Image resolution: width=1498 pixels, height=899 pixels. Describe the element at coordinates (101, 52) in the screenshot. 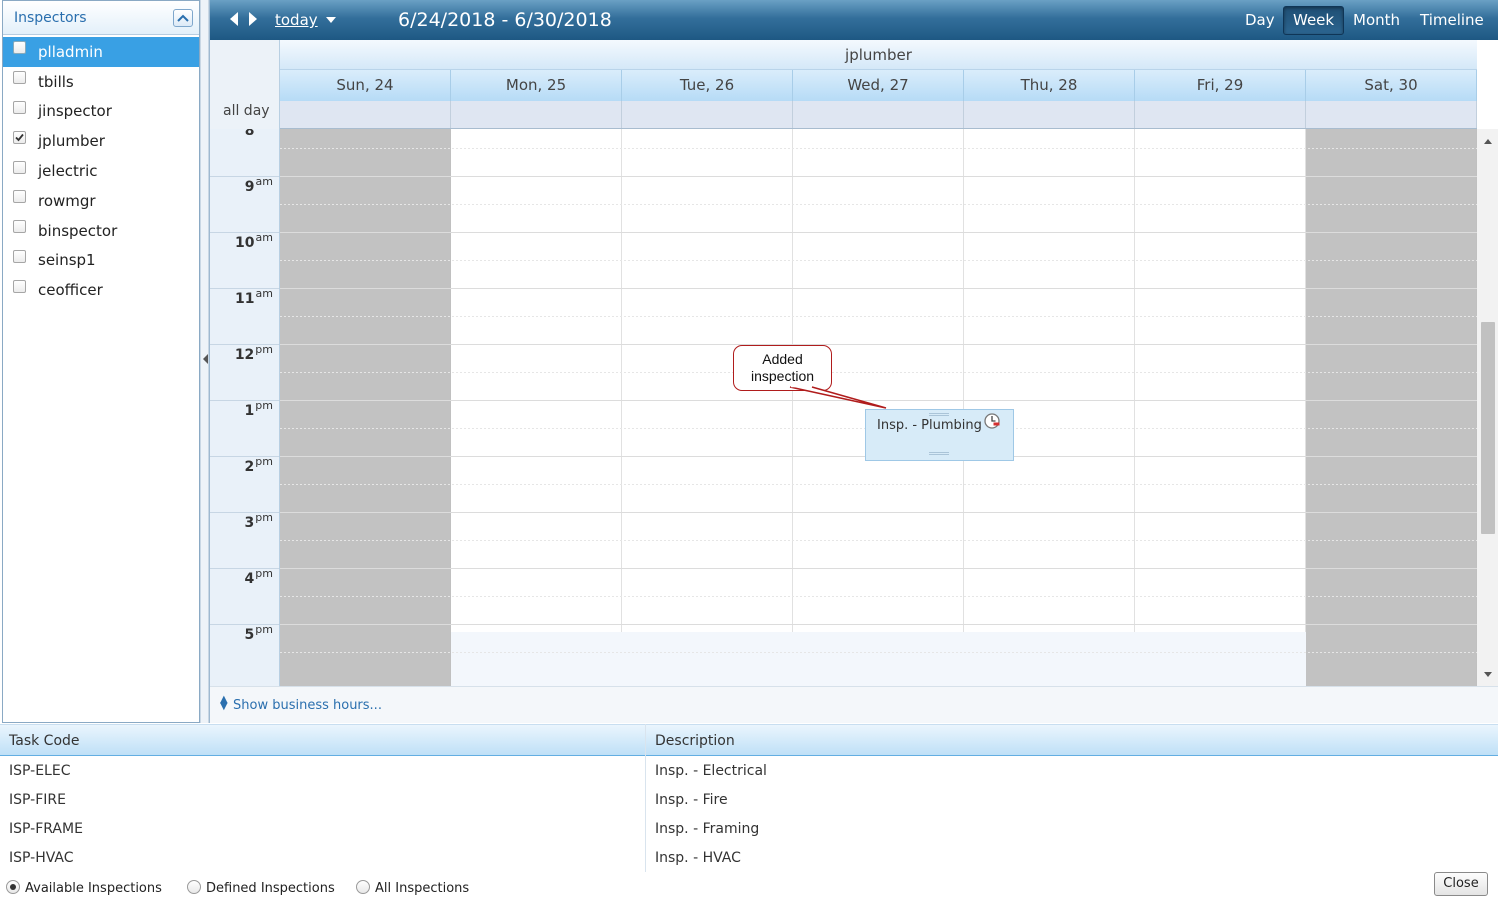

I see `inspector-item: plladmin` at that location.